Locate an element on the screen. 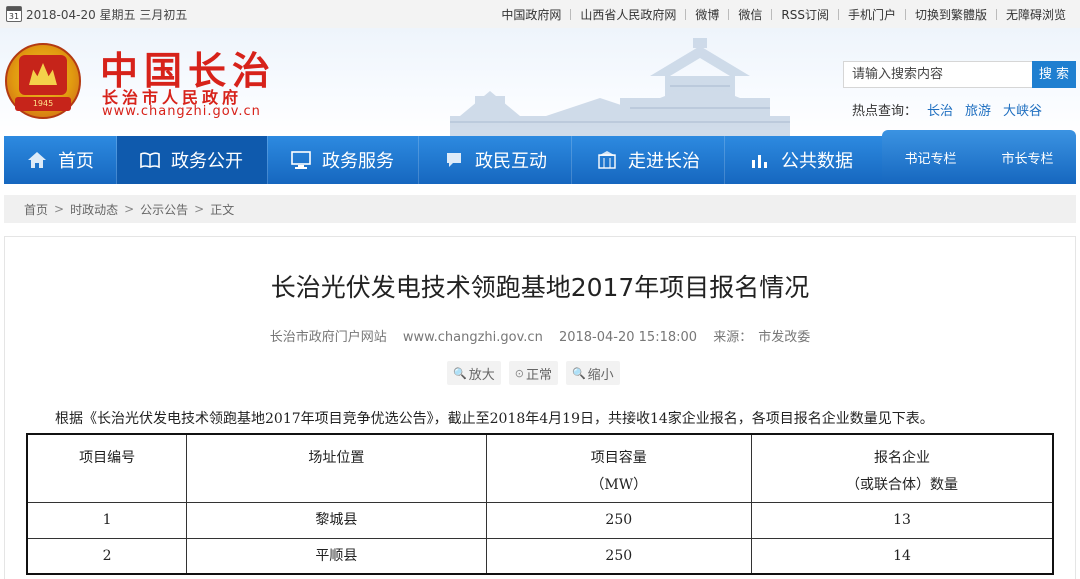 This screenshot has width=1080, height=579. table-header-row: 项目编号 场址位置 项目容量 （MW） 报名企业 （或联合体）数量 is located at coordinates (540, 468).